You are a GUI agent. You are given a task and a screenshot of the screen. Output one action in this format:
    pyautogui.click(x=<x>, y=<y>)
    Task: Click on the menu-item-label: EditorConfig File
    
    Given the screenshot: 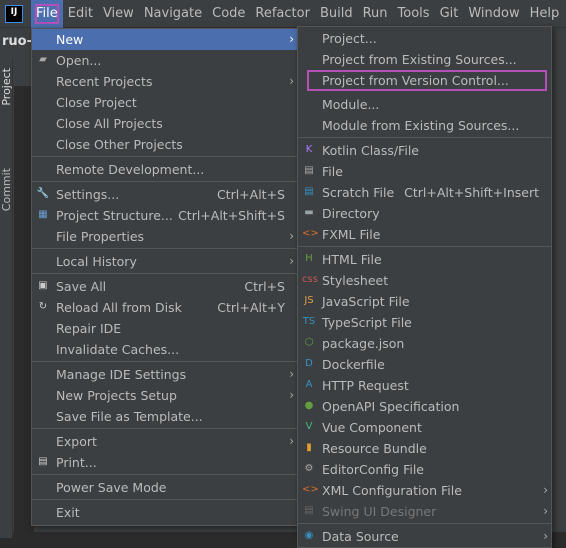 What is the action you would take?
    pyautogui.click(x=373, y=469)
    